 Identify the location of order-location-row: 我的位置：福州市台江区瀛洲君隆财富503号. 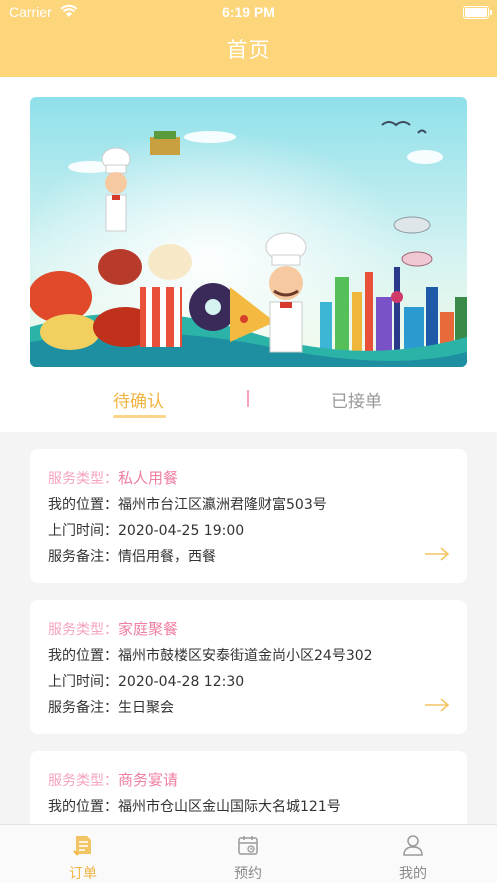
(187, 504).